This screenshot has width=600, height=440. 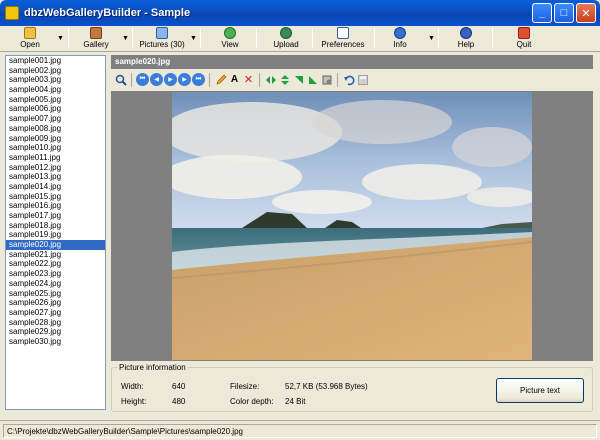 I want to click on picture-text-button: Picture text, so click(x=540, y=390).